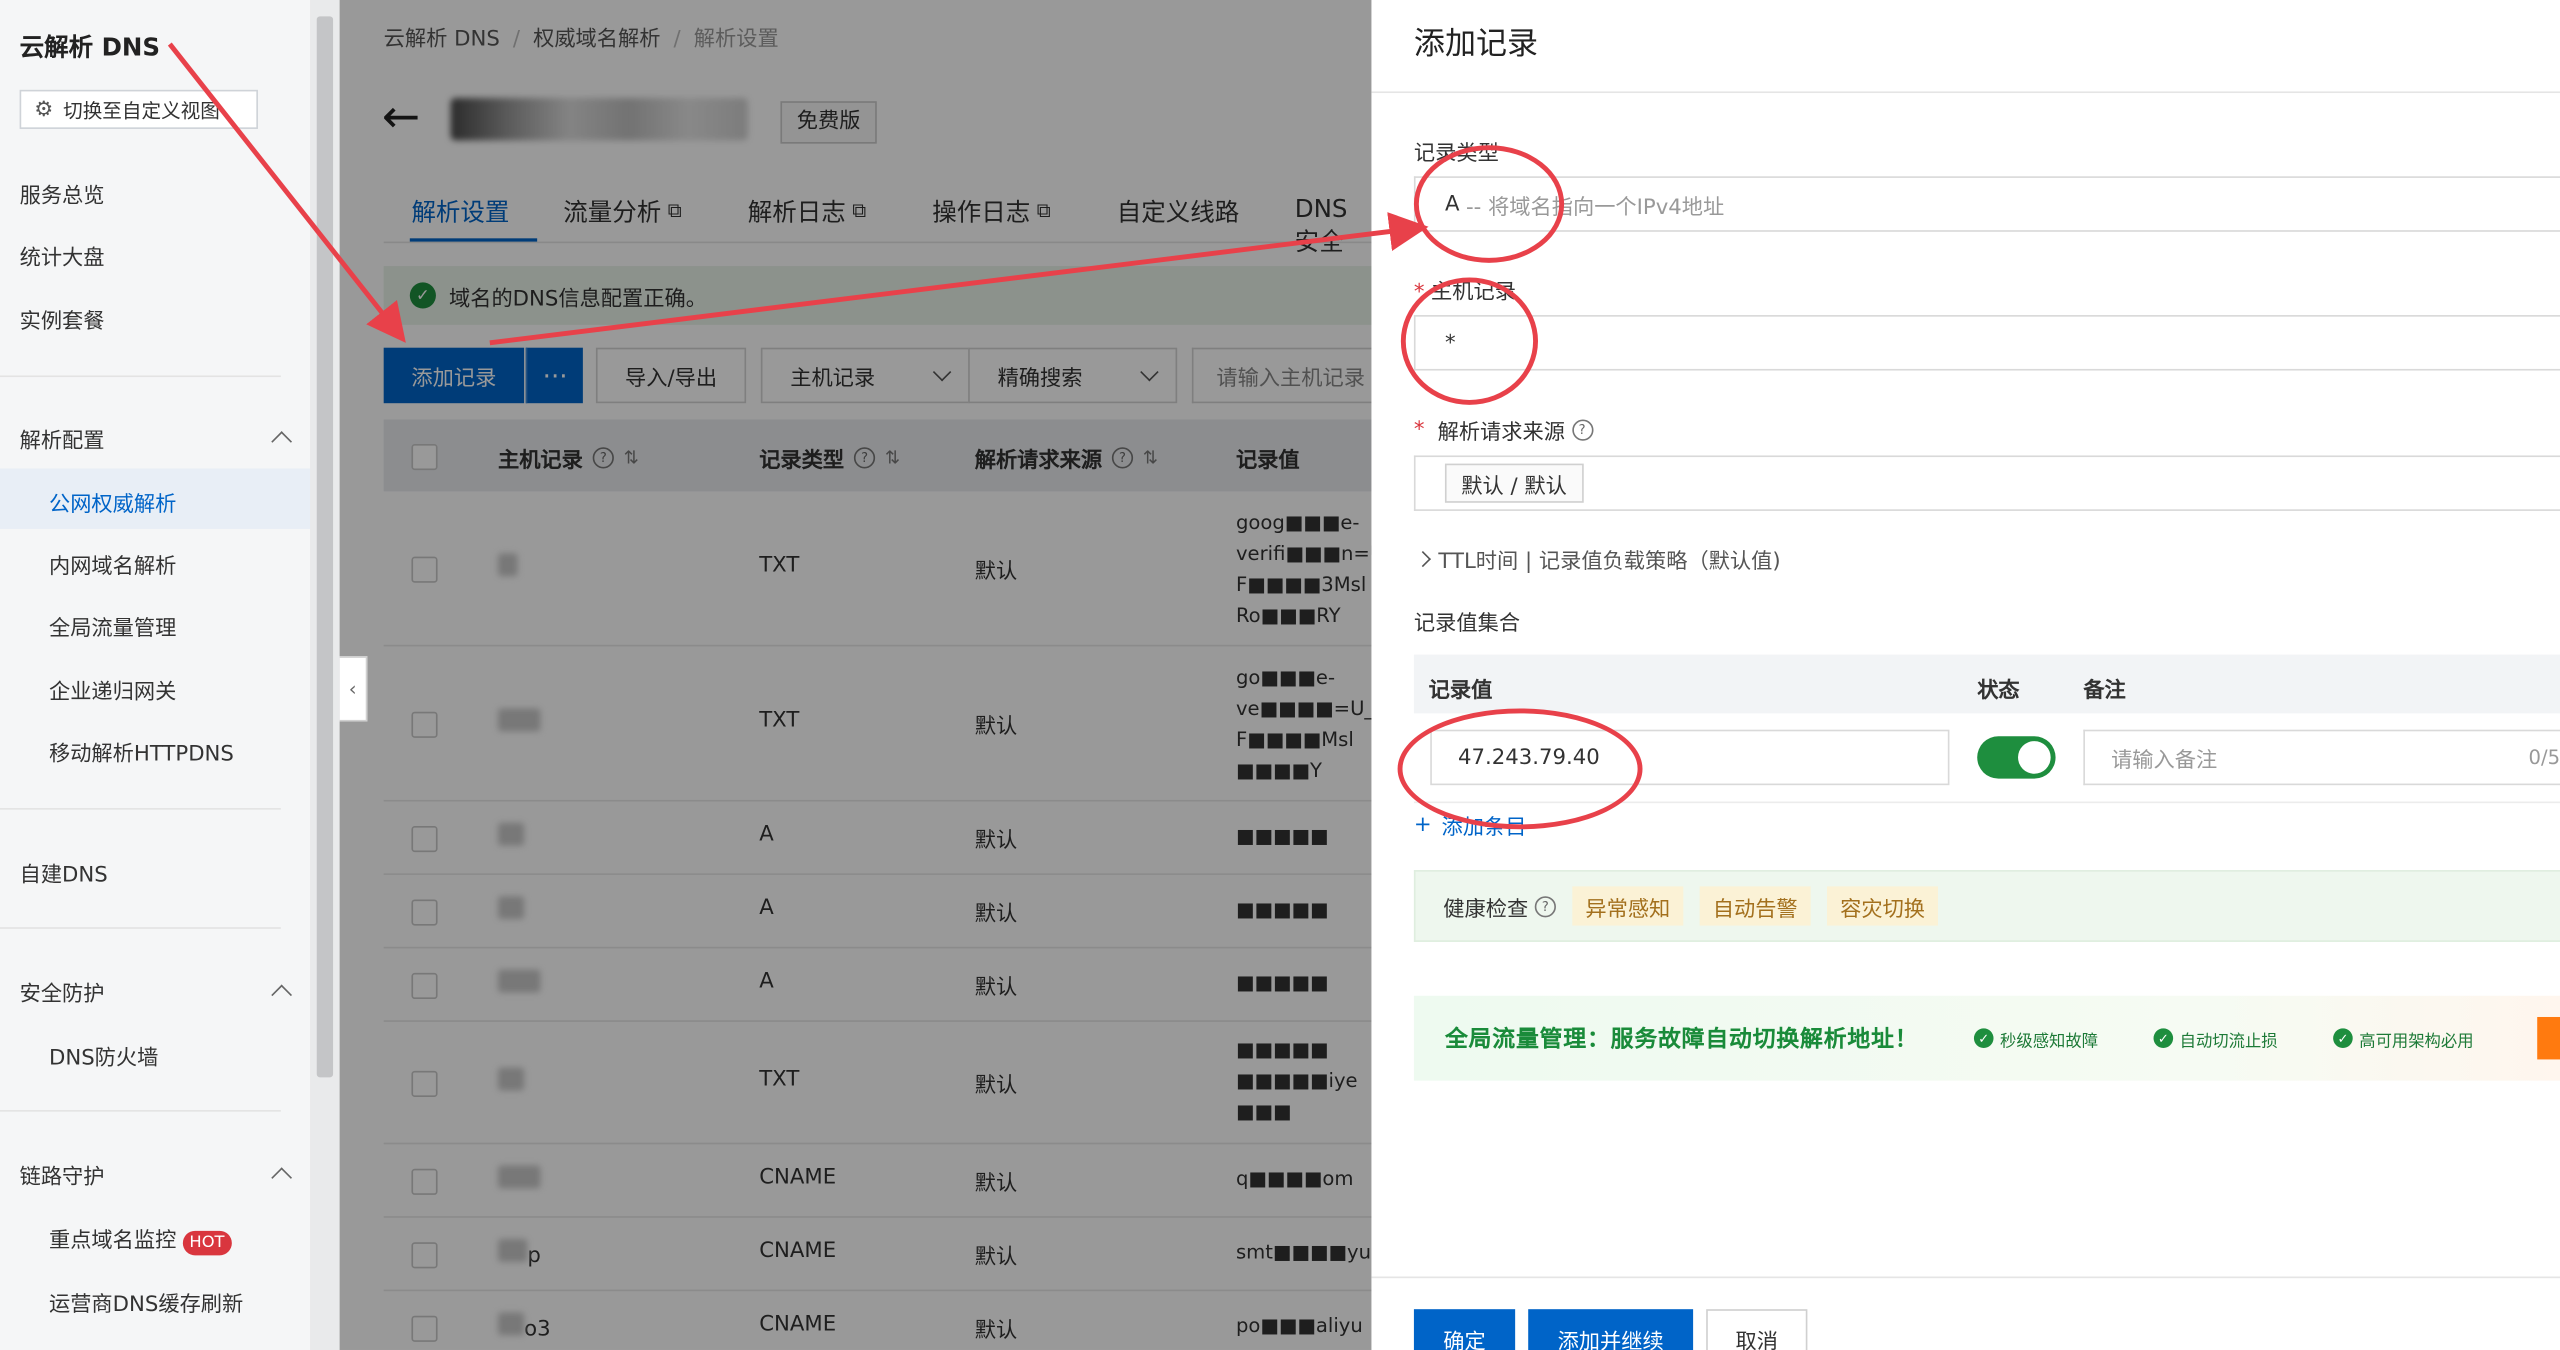  What do you see at coordinates (2049, 1041) in the screenshot?
I see `promo-chip-text: 秒级感知故障` at bounding box center [2049, 1041].